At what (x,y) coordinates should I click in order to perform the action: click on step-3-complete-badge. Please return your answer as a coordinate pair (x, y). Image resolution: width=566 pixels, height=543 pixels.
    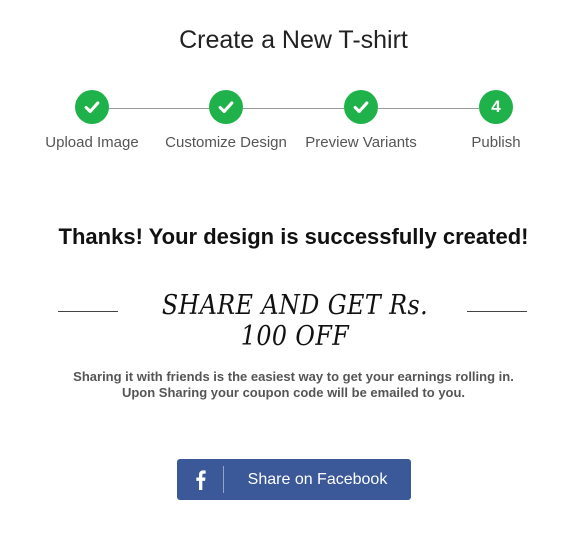
    Looking at the image, I should click on (361, 107).